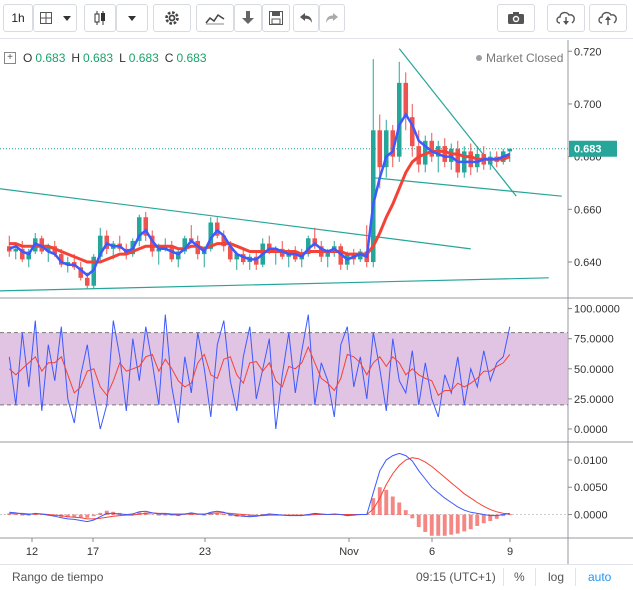 The height and width of the screenshot is (590, 633). Describe the element at coordinates (591, 488) in the screenshot. I see `y-tick-label: 0.0050` at that location.